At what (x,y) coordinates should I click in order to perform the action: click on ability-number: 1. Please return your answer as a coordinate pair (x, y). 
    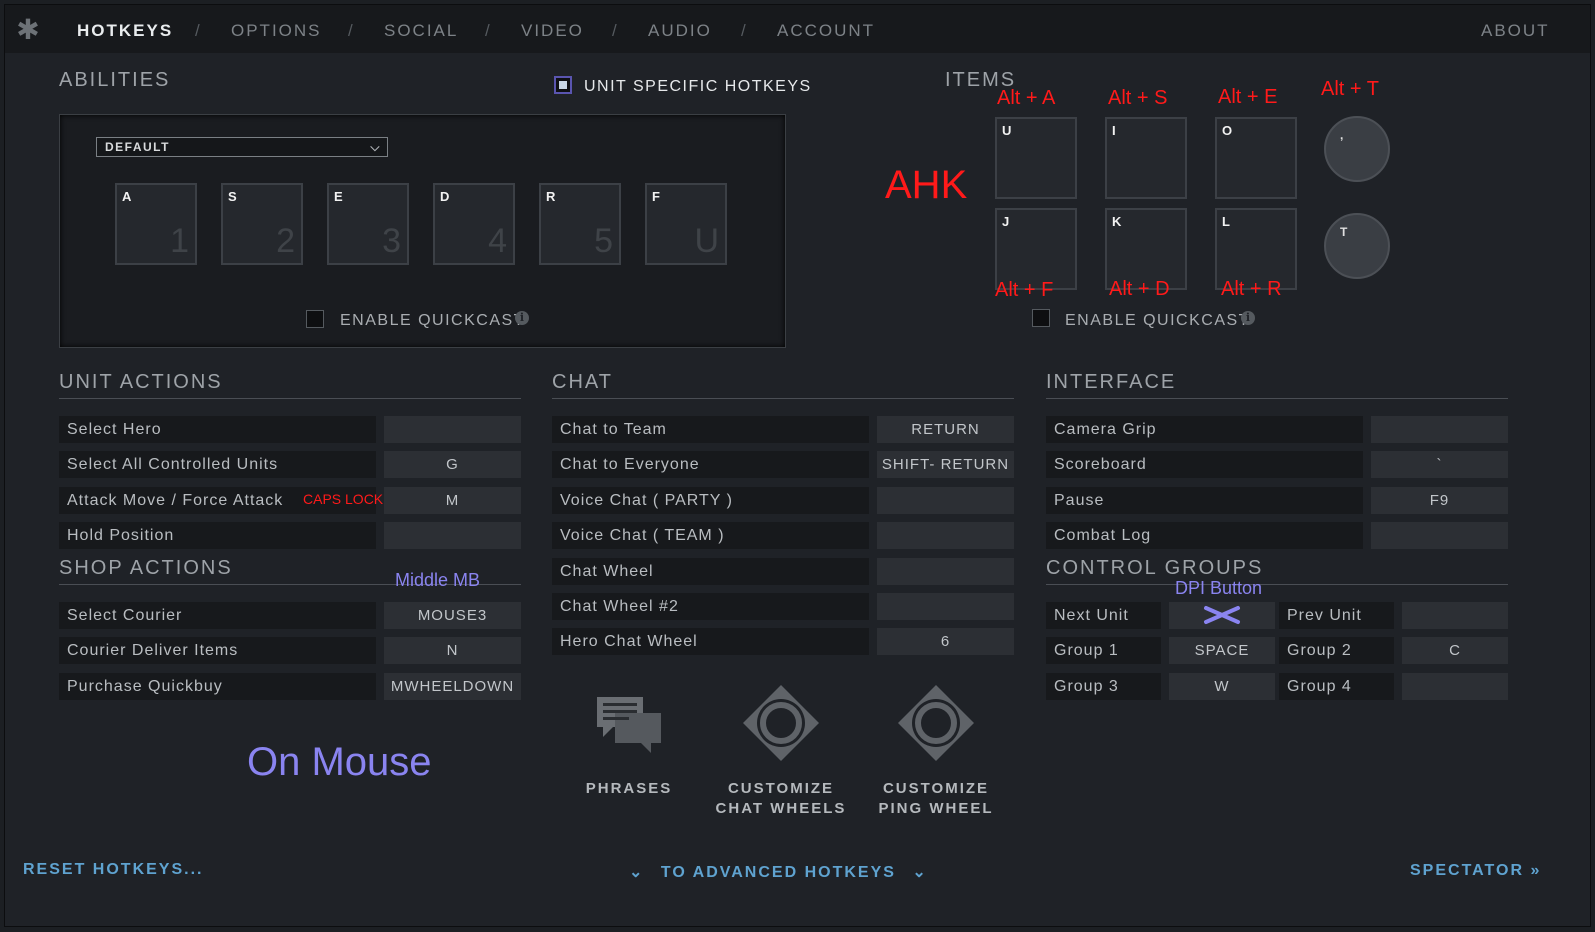
    Looking at the image, I should click on (179, 241).